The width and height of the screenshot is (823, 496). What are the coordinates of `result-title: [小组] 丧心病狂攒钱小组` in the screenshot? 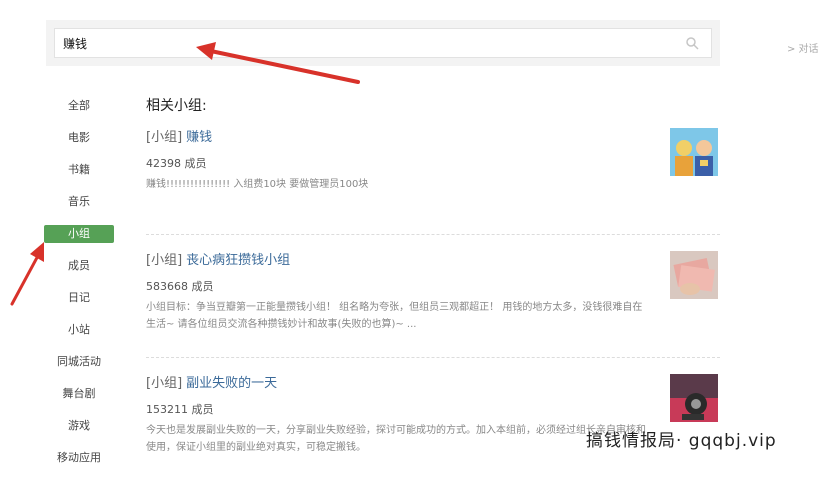 It's located at (433, 261).